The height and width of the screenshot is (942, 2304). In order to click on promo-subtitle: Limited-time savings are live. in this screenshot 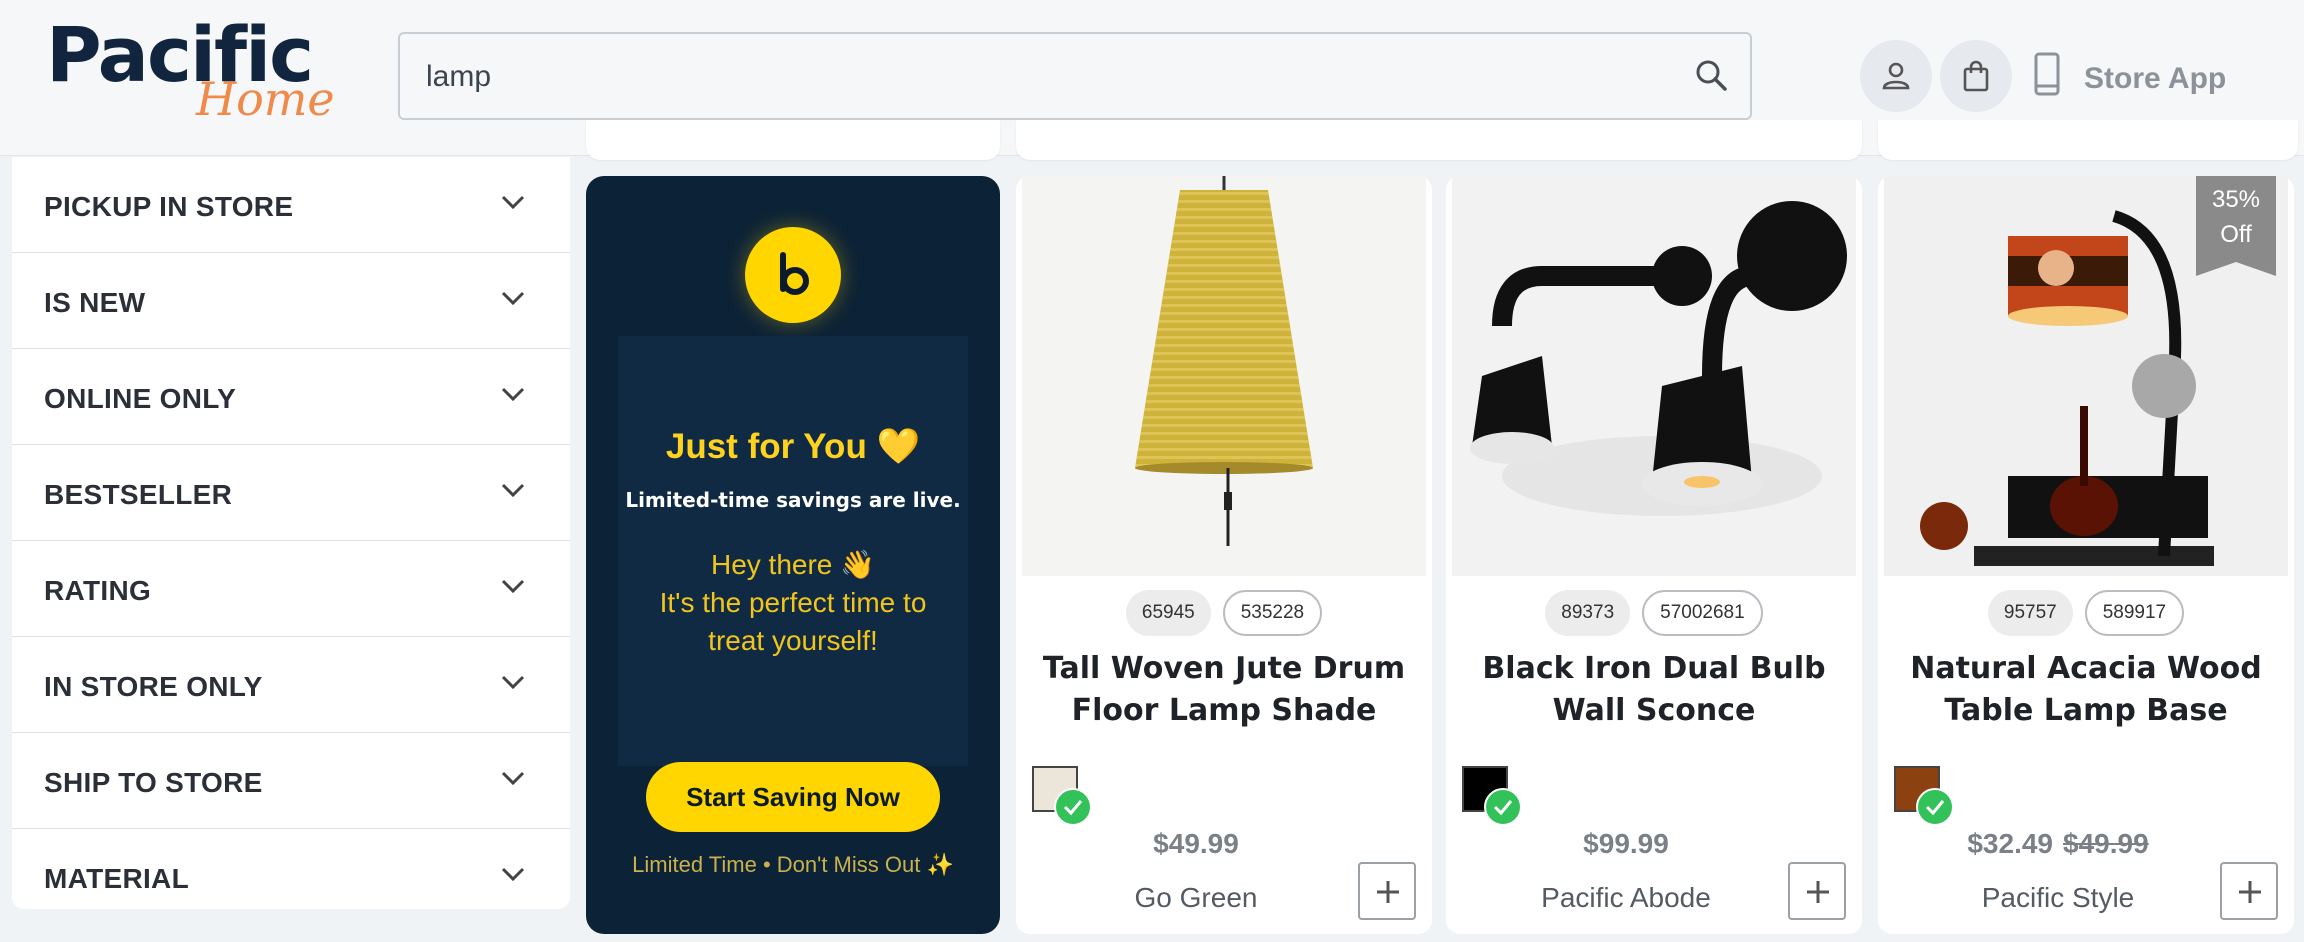, I will do `click(793, 500)`.